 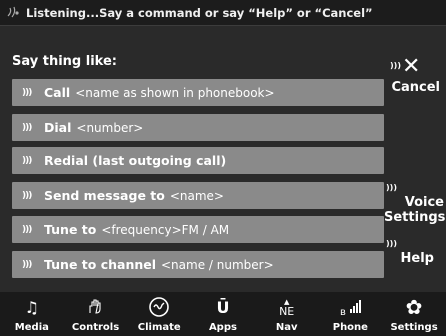 I want to click on command-label: Tune to channel, so click(x=100, y=264).